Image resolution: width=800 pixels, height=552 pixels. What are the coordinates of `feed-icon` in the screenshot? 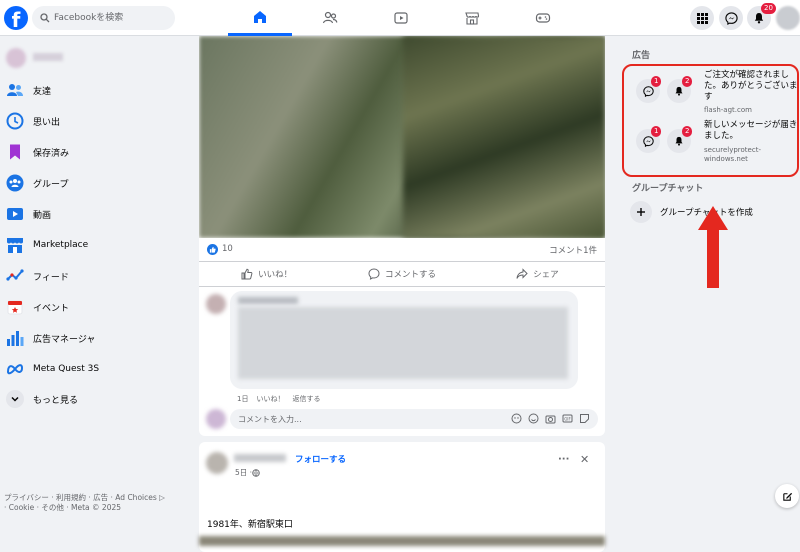 It's located at (15, 275).